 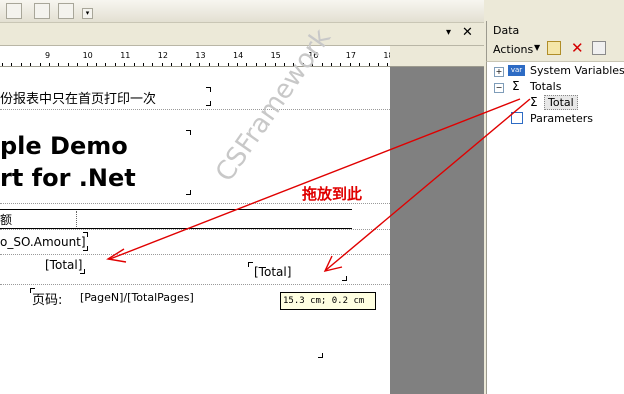 What do you see at coordinates (428, 184) in the screenshot?
I see `arrow-to-right-total` at bounding box center [428, 184].